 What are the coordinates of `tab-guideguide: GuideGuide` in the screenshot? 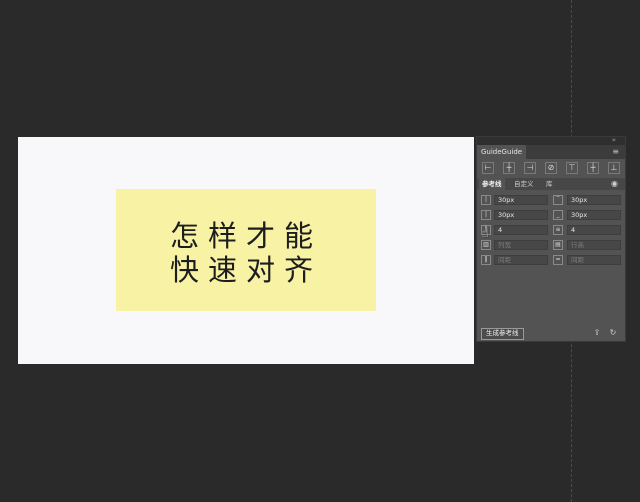 It's located at (502, 152).